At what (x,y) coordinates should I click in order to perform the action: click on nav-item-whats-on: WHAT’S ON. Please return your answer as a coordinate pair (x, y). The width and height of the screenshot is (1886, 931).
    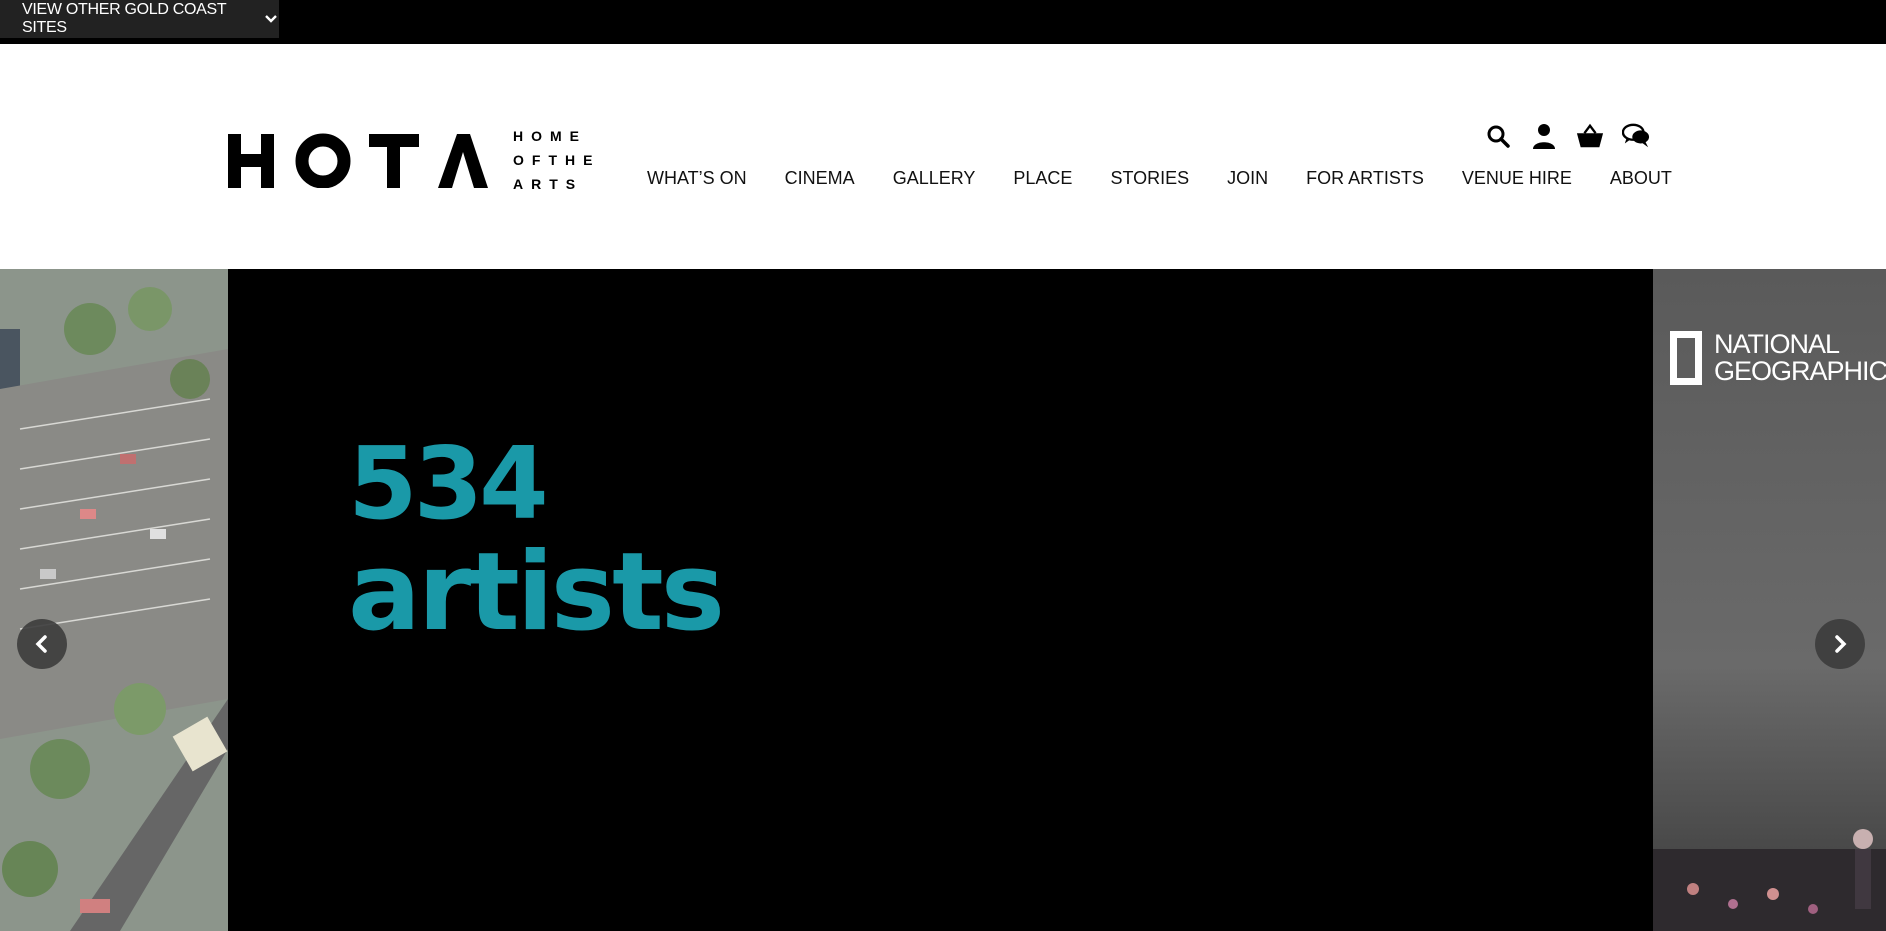
    Looking at the image, I should click on (697, 178).